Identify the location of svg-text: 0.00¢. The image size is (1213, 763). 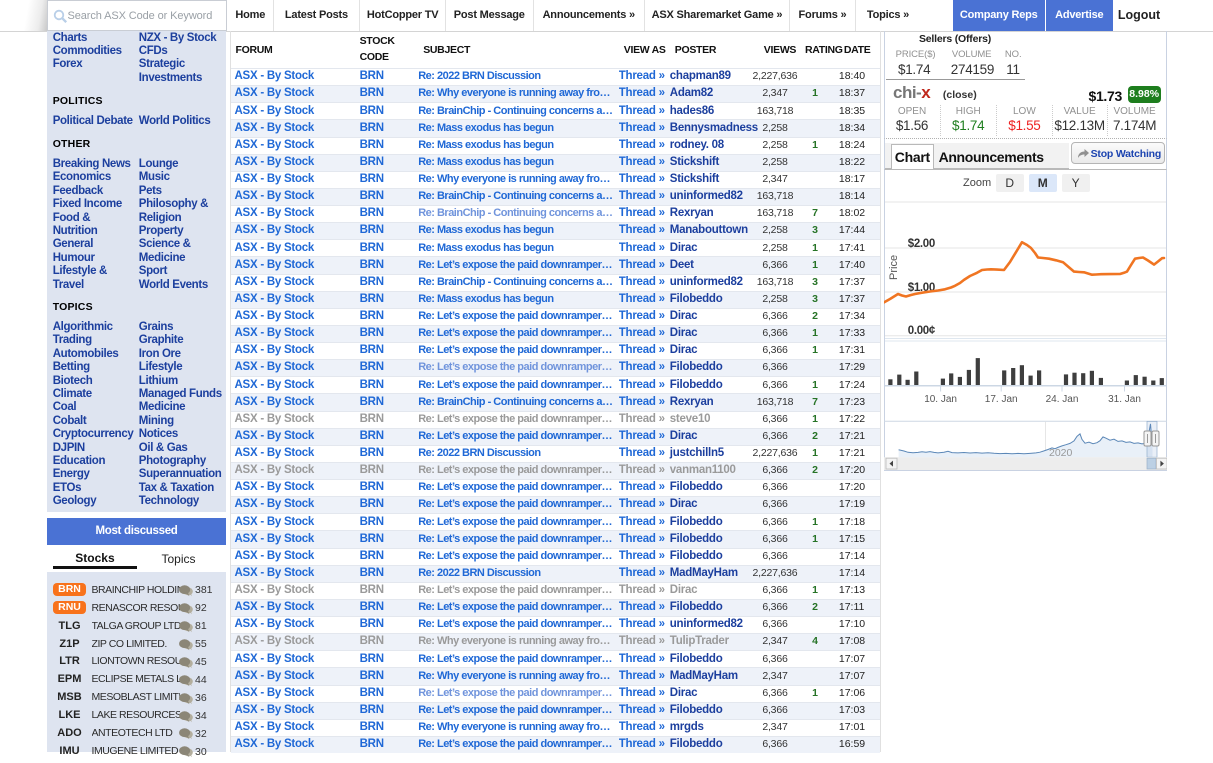
(922, 331).